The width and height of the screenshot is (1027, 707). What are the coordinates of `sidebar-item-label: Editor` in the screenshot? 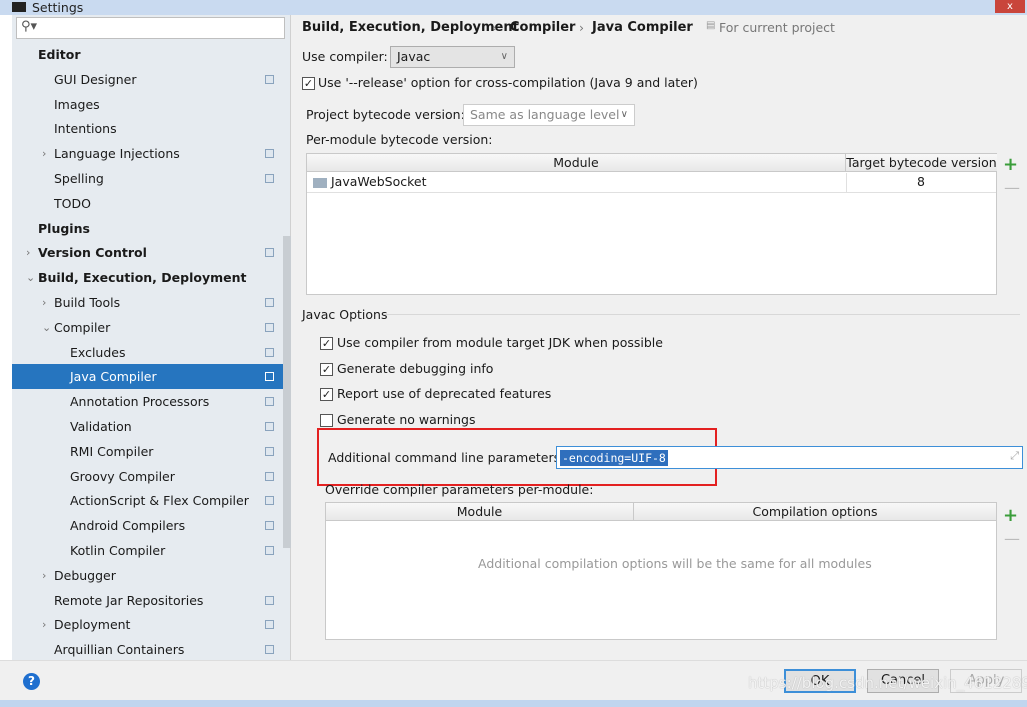 It's located at (59, 54).